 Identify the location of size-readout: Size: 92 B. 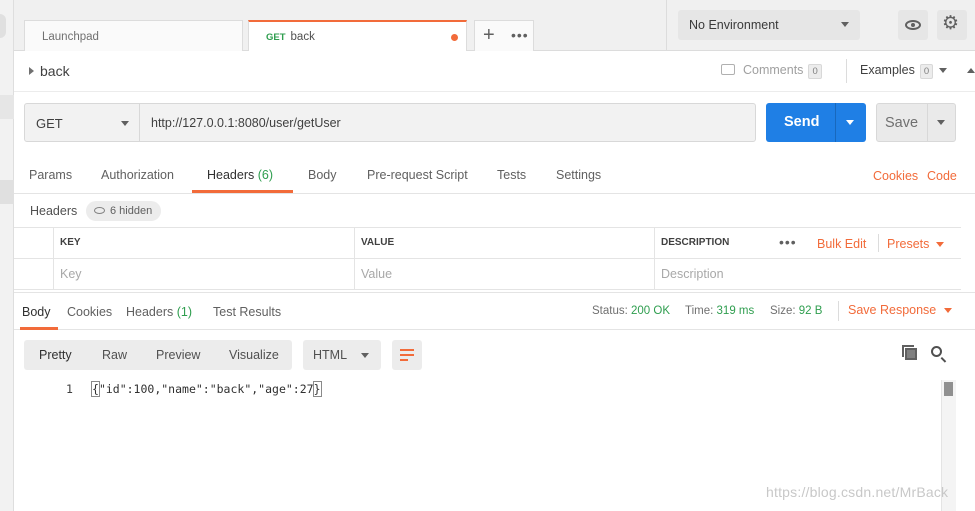
(796, 311).